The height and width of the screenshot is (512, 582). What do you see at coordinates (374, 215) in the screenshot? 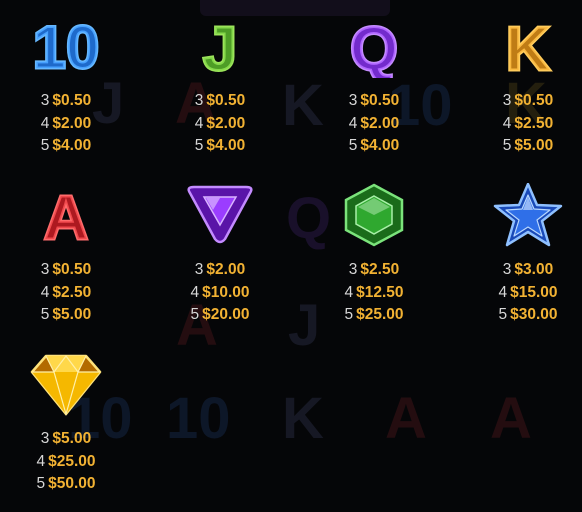
I see `green-hexagon-gem-icon` at bounding box center [374, 215].